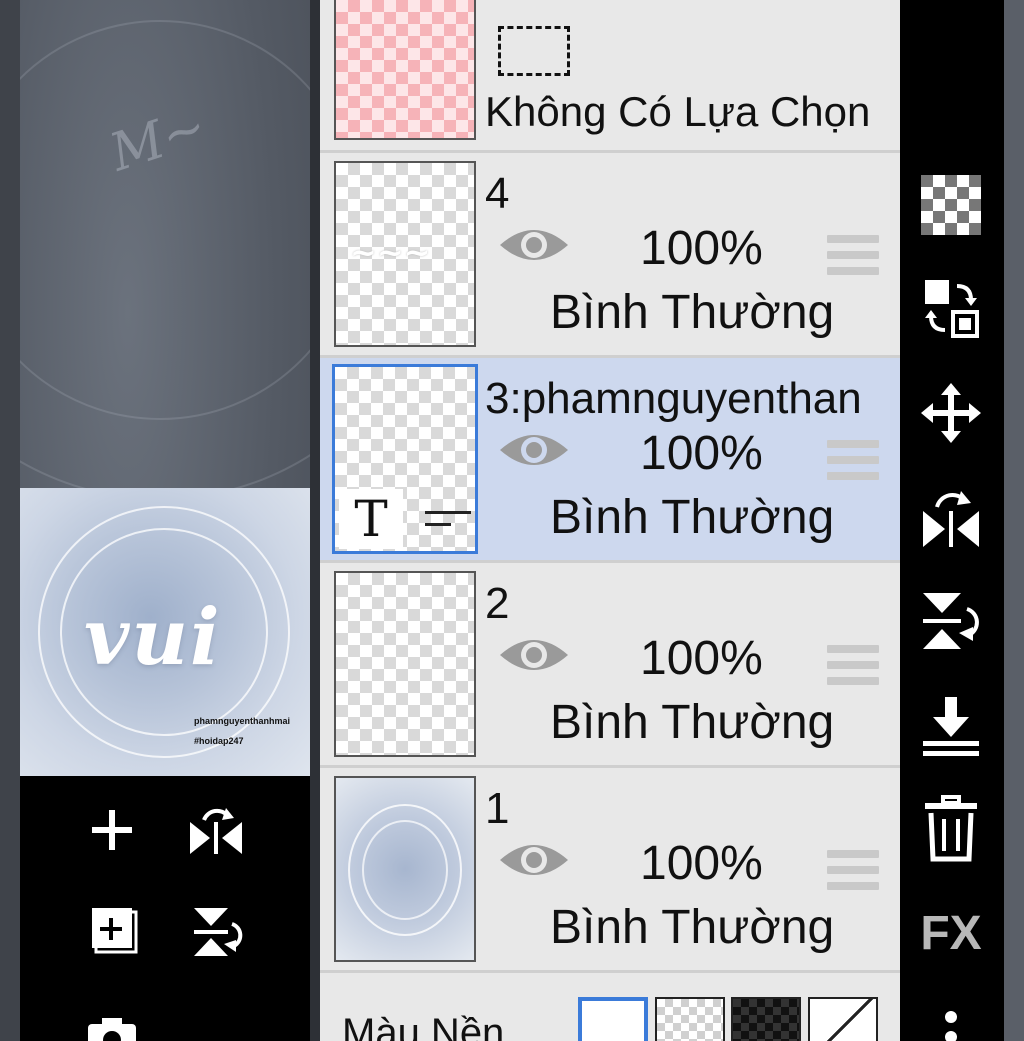 This screenshot has height=1041, width=1024. I want to click on thumbnail-text-mark: ~~~, so click(390, 252).